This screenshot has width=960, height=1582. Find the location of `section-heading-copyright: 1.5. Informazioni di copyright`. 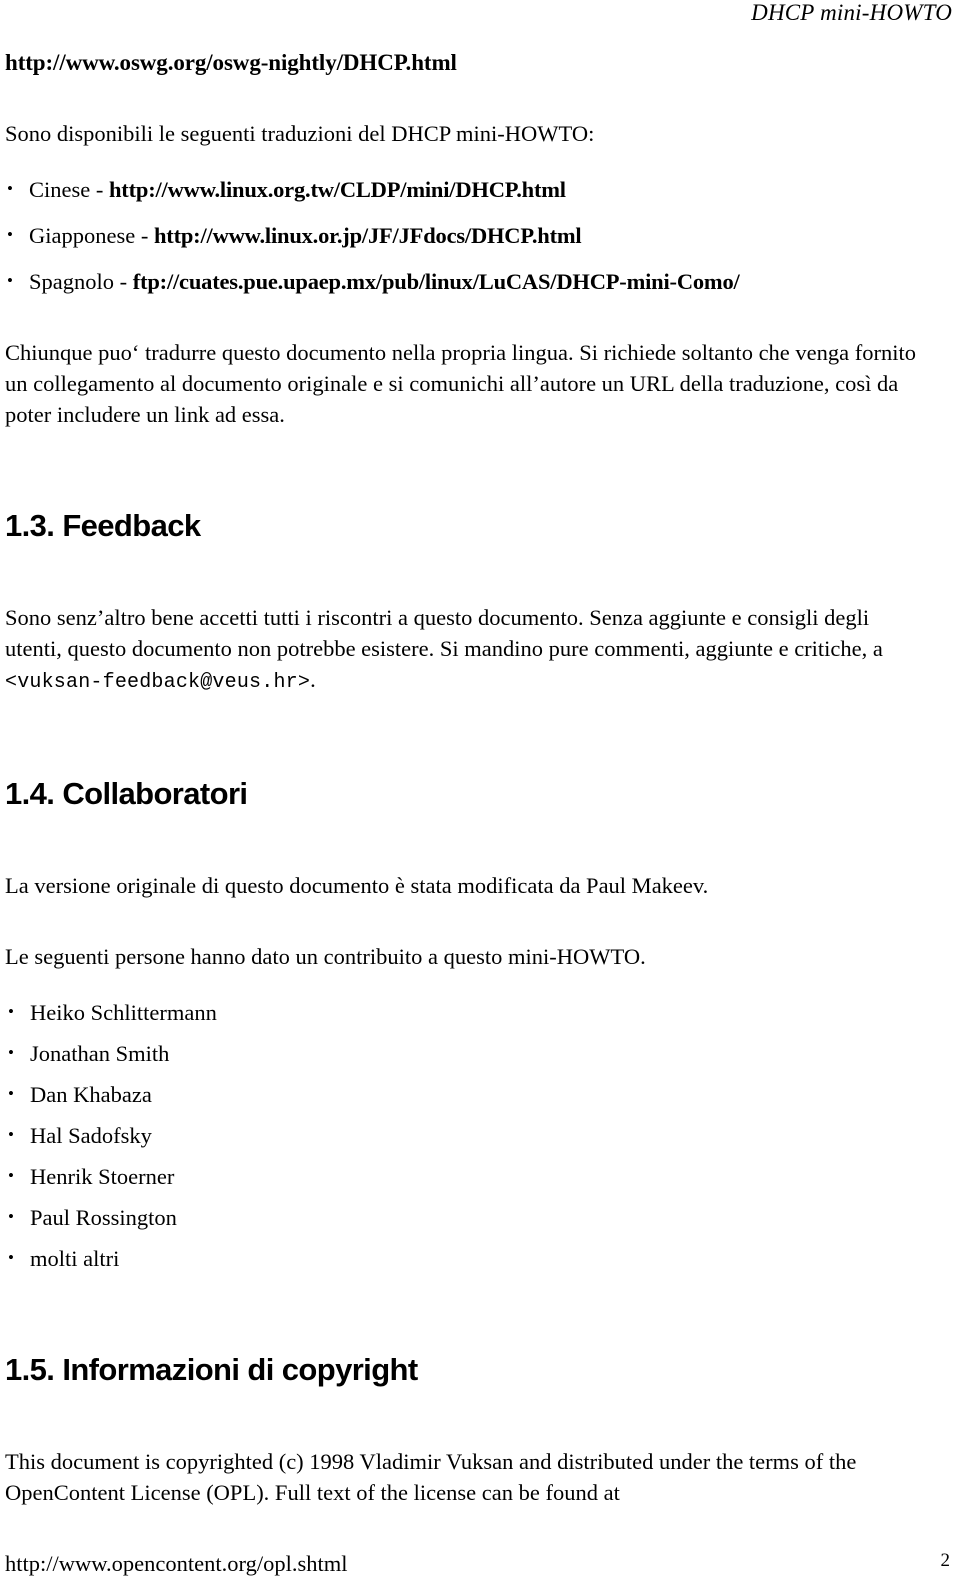

section-heading-copyright: 1.5. Informazioni di copyright is located at coordinates (211, 1369).